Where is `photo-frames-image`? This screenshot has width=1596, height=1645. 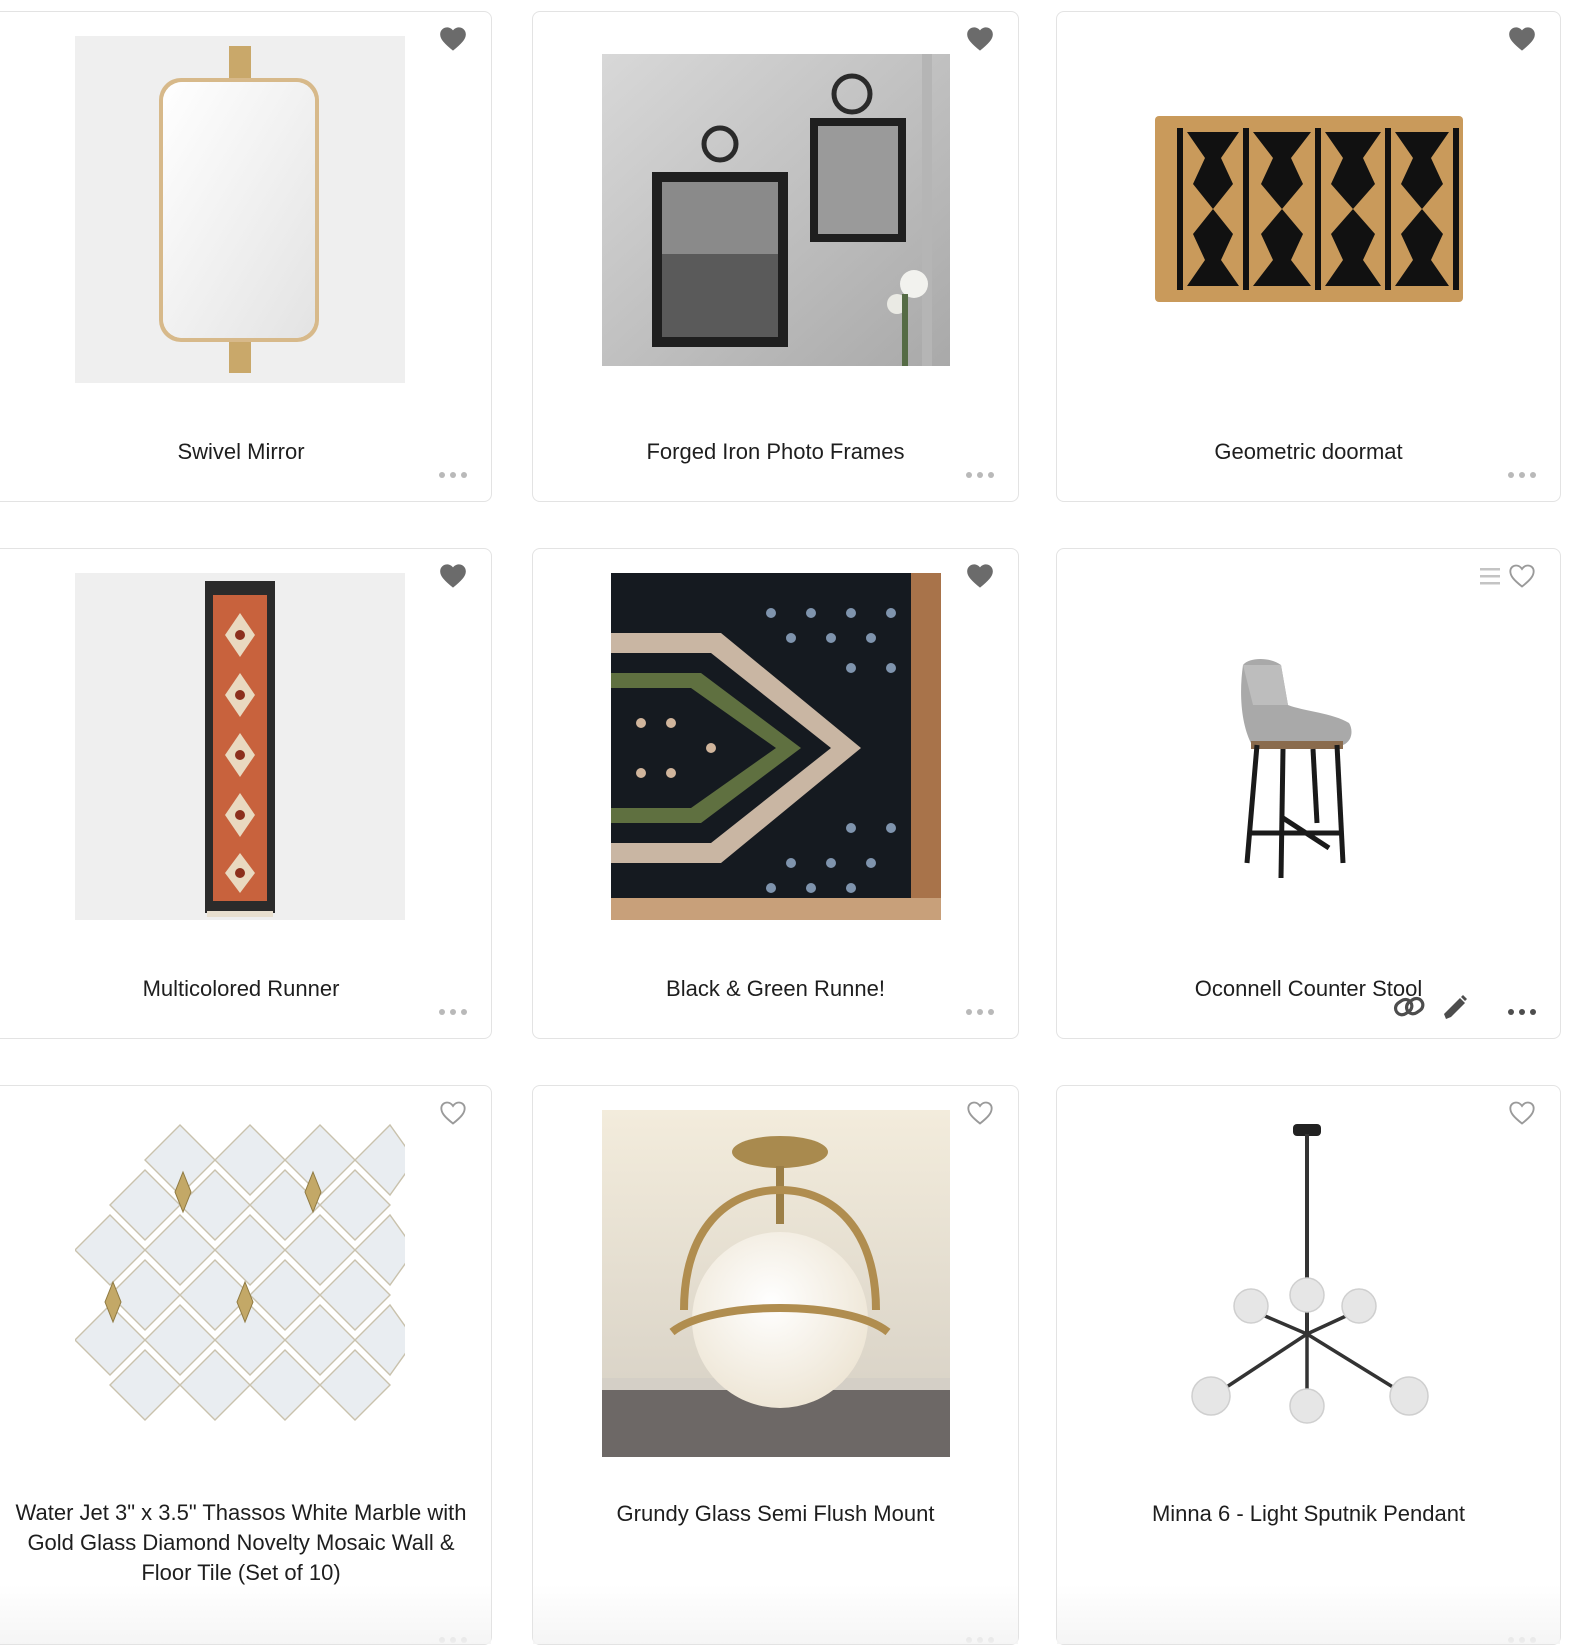 photo-frames-image is located at coordinates (776, 210).